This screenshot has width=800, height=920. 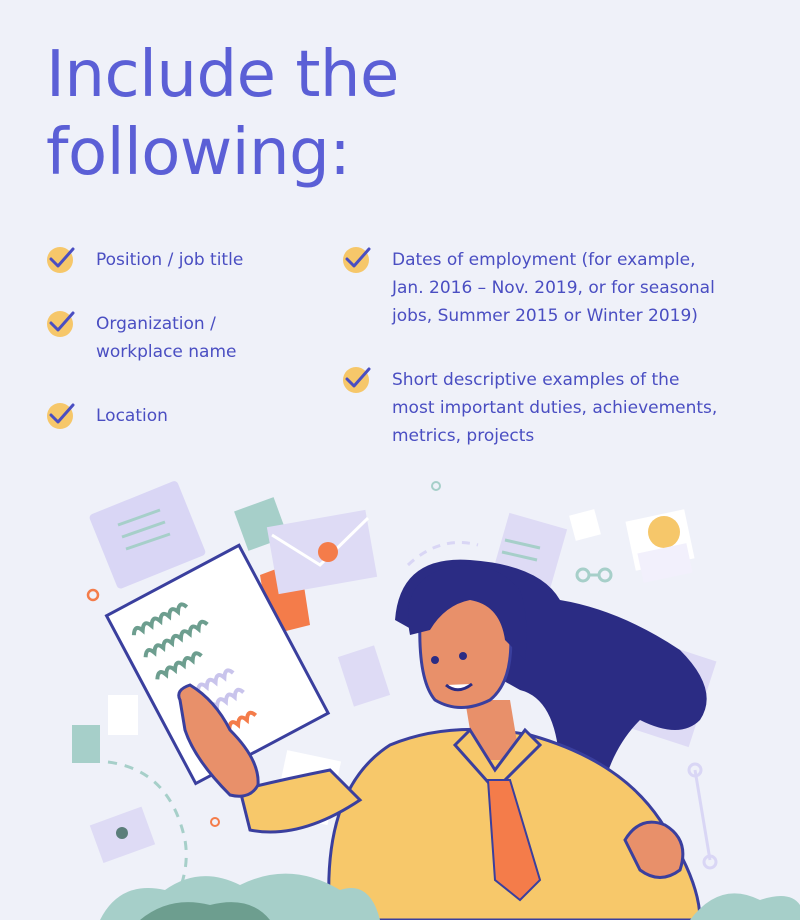 I want to click on checklist-item-organization: Organization / workplace name, so click(x=141, y=338).